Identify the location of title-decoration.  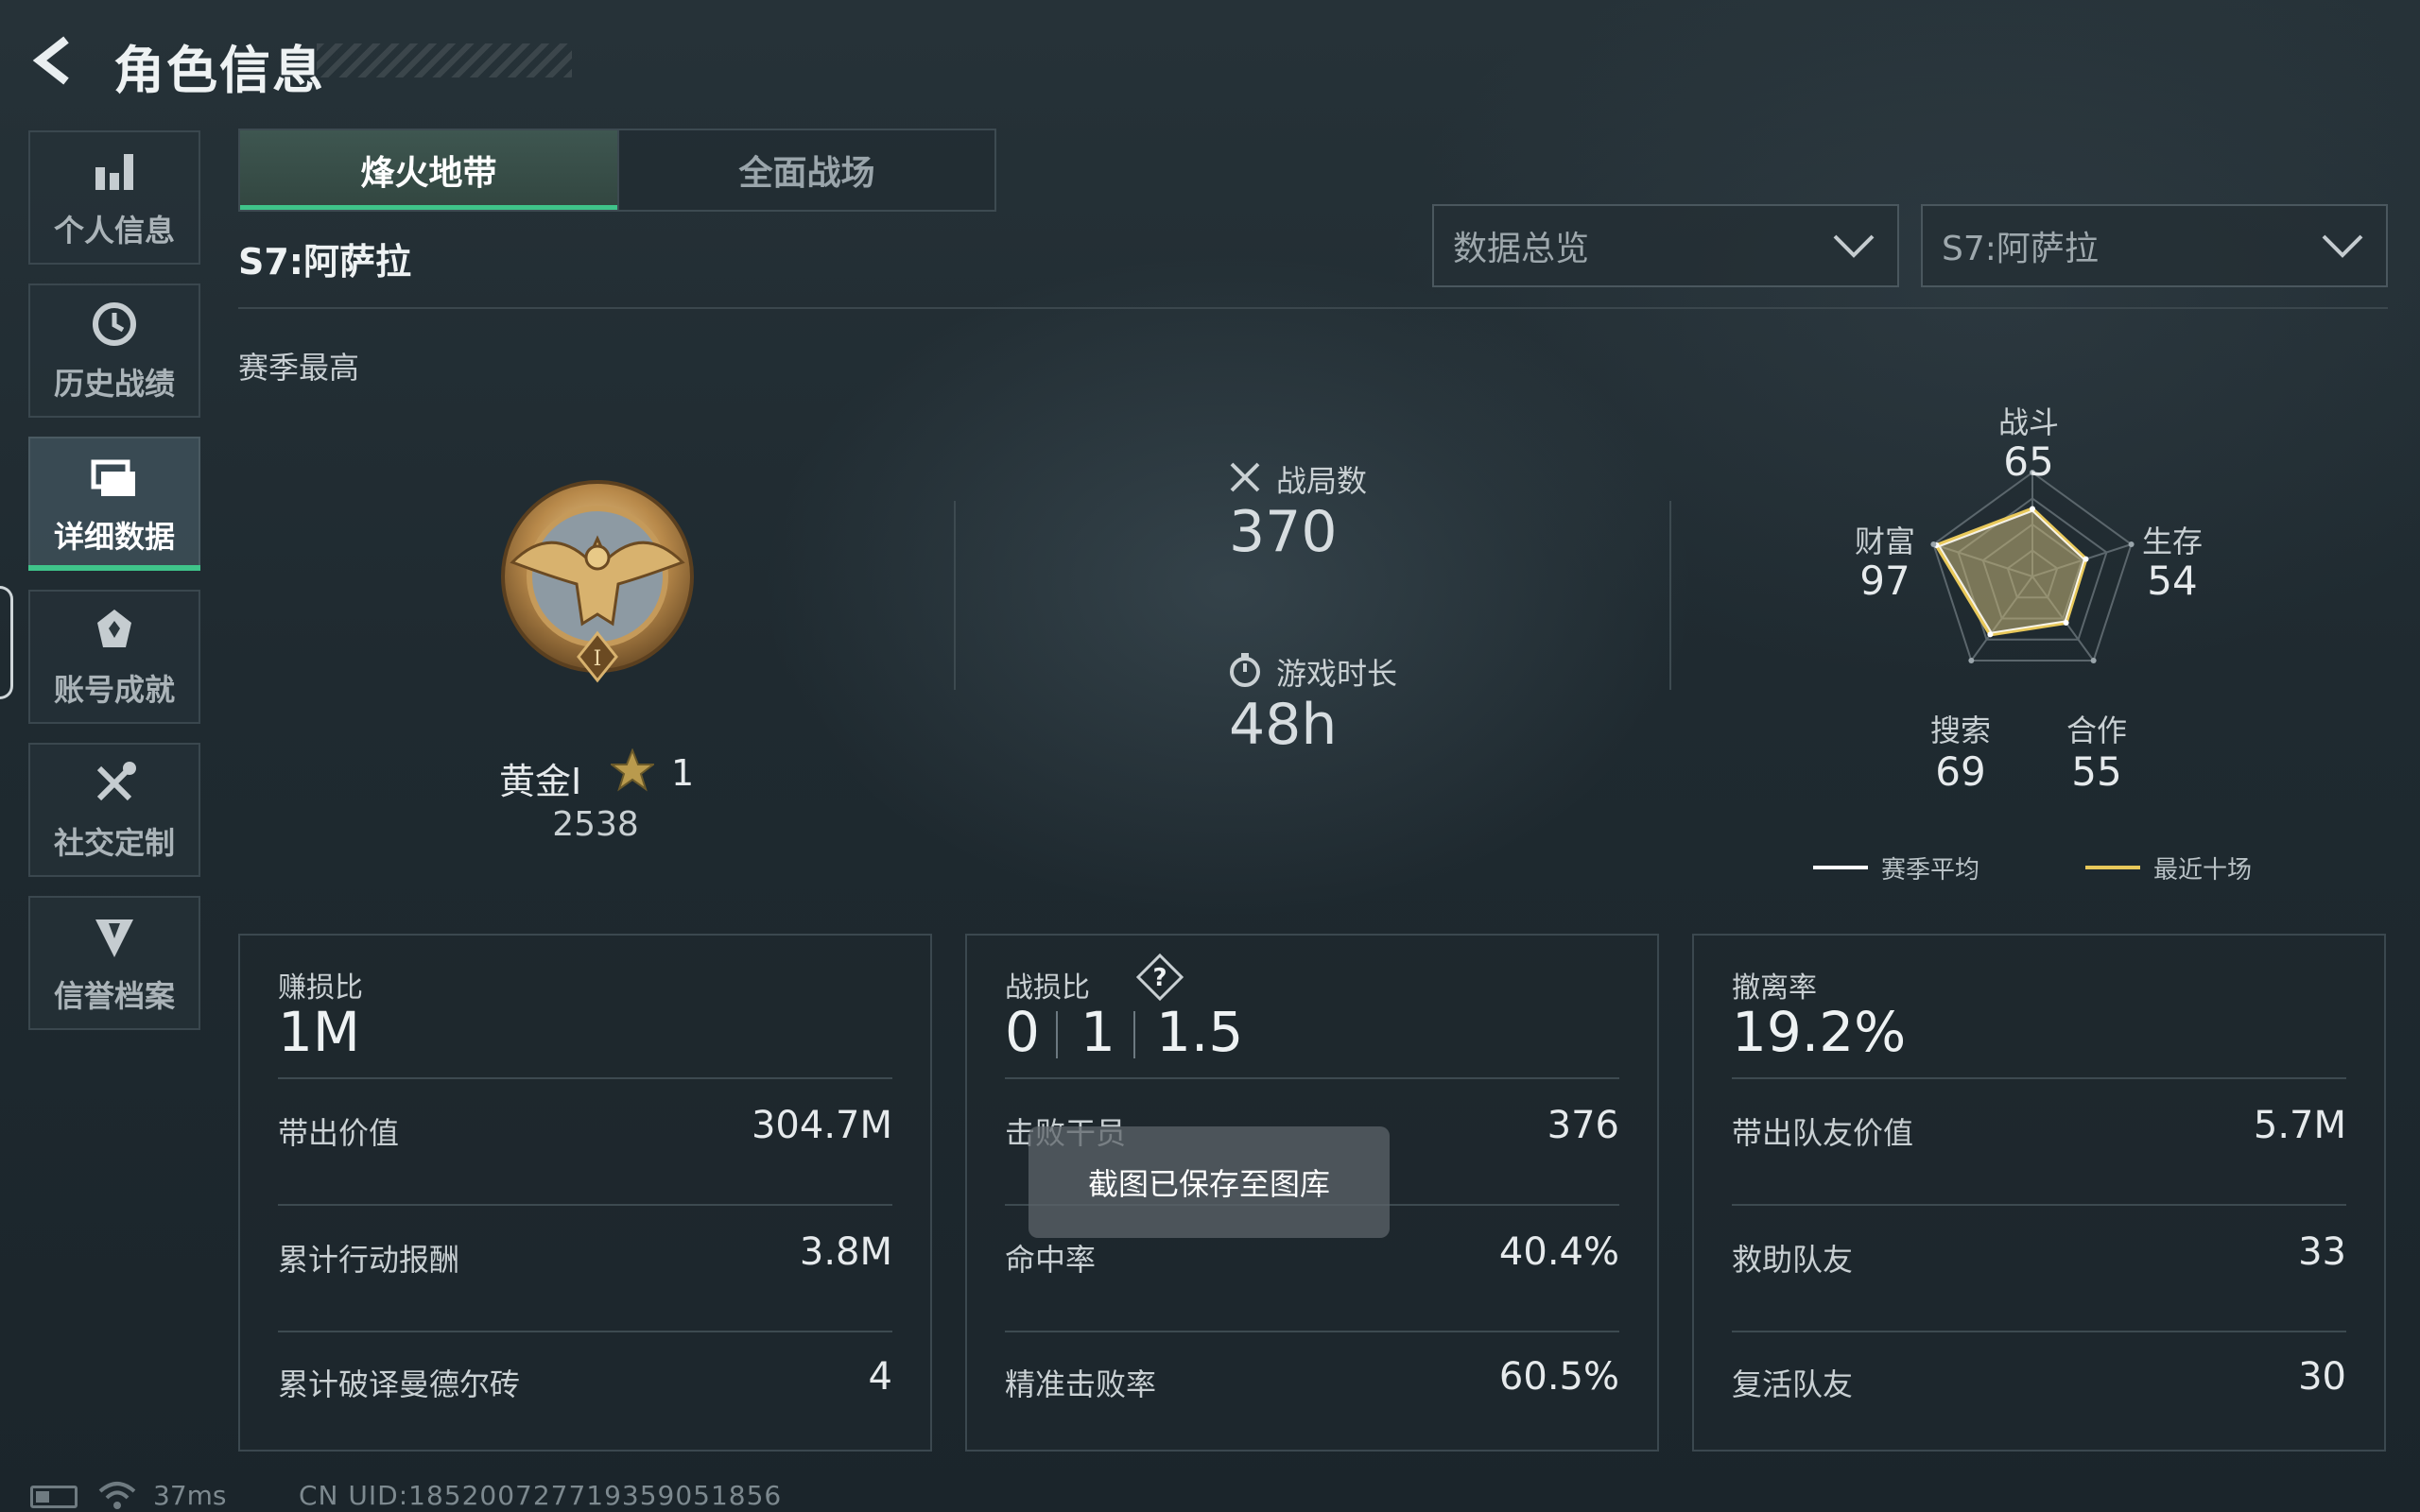
(444, 60).